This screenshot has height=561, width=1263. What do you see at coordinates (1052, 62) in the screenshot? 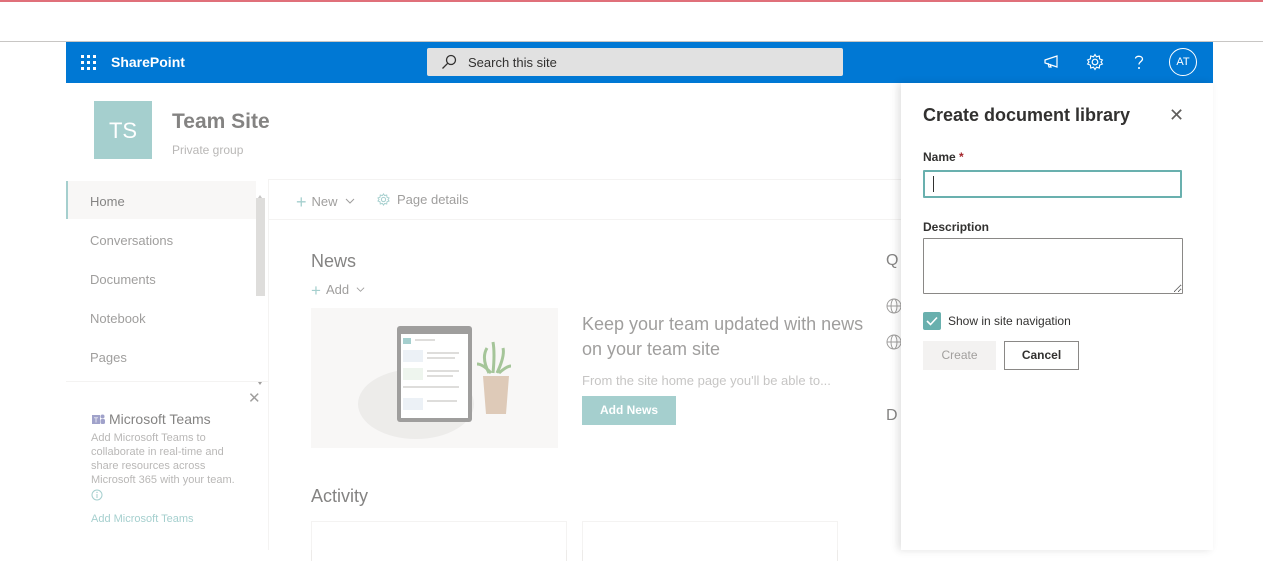
I see `megaphone-icon` at bounding box center [1052, 62].